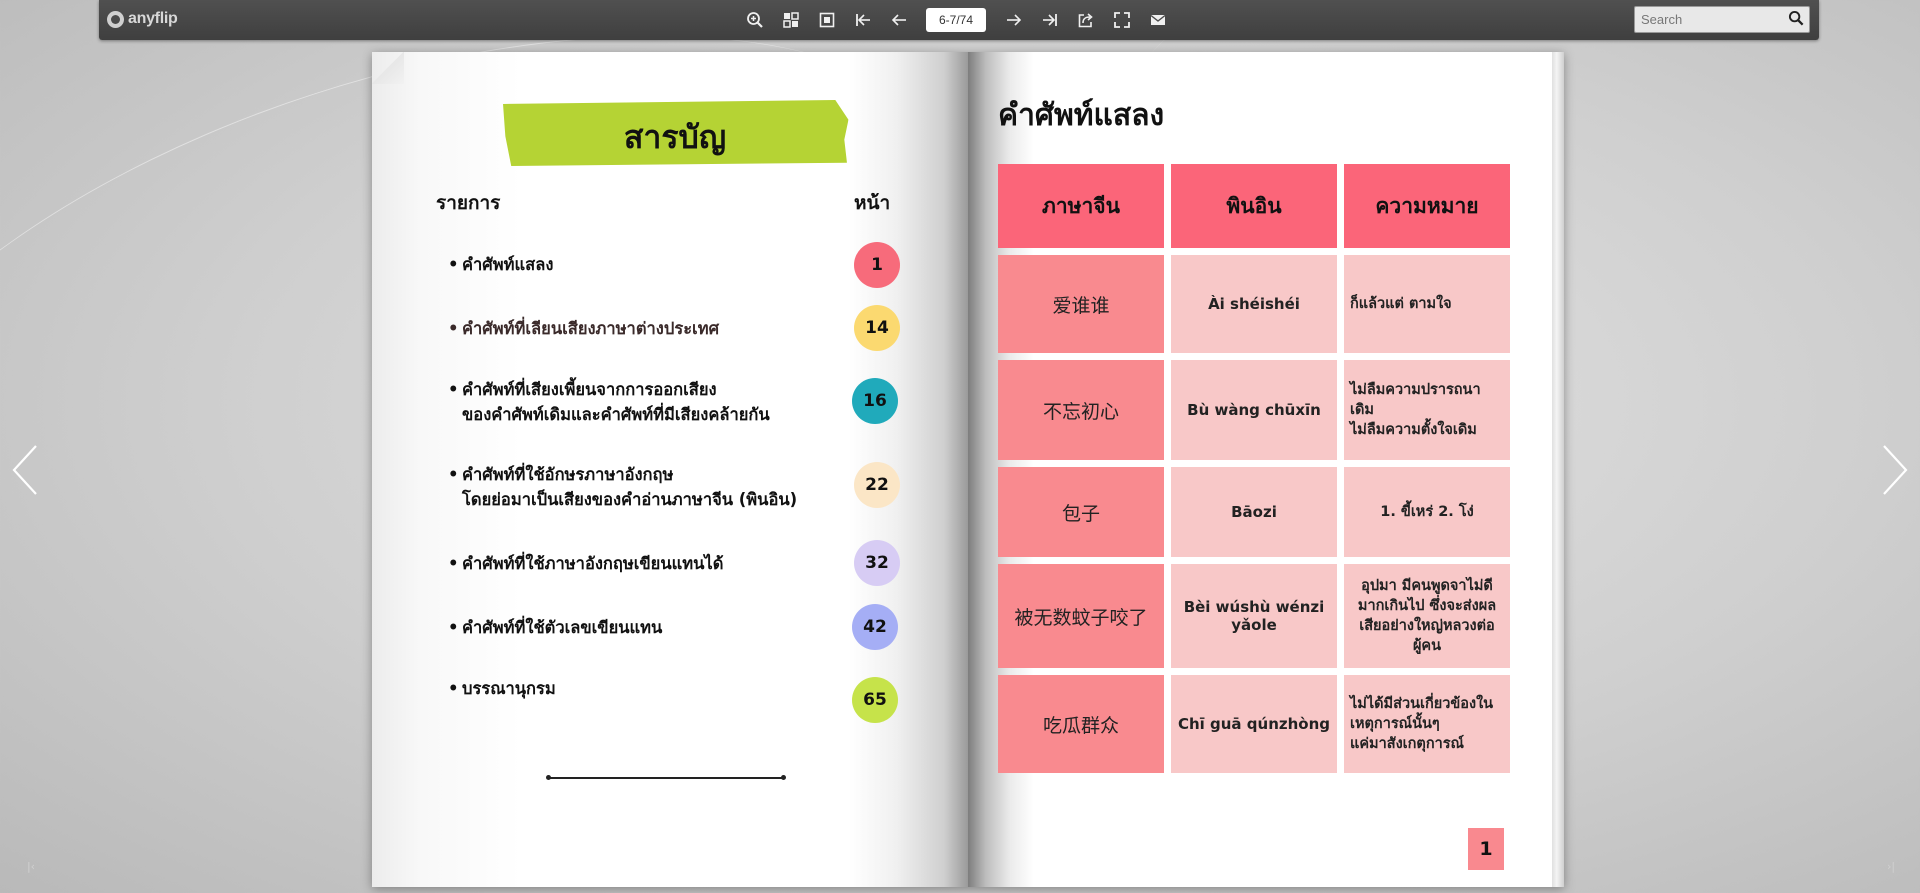  I want to click on table-cell-pinyin: Chī guā qúnzhòng, so click(1254, 724).